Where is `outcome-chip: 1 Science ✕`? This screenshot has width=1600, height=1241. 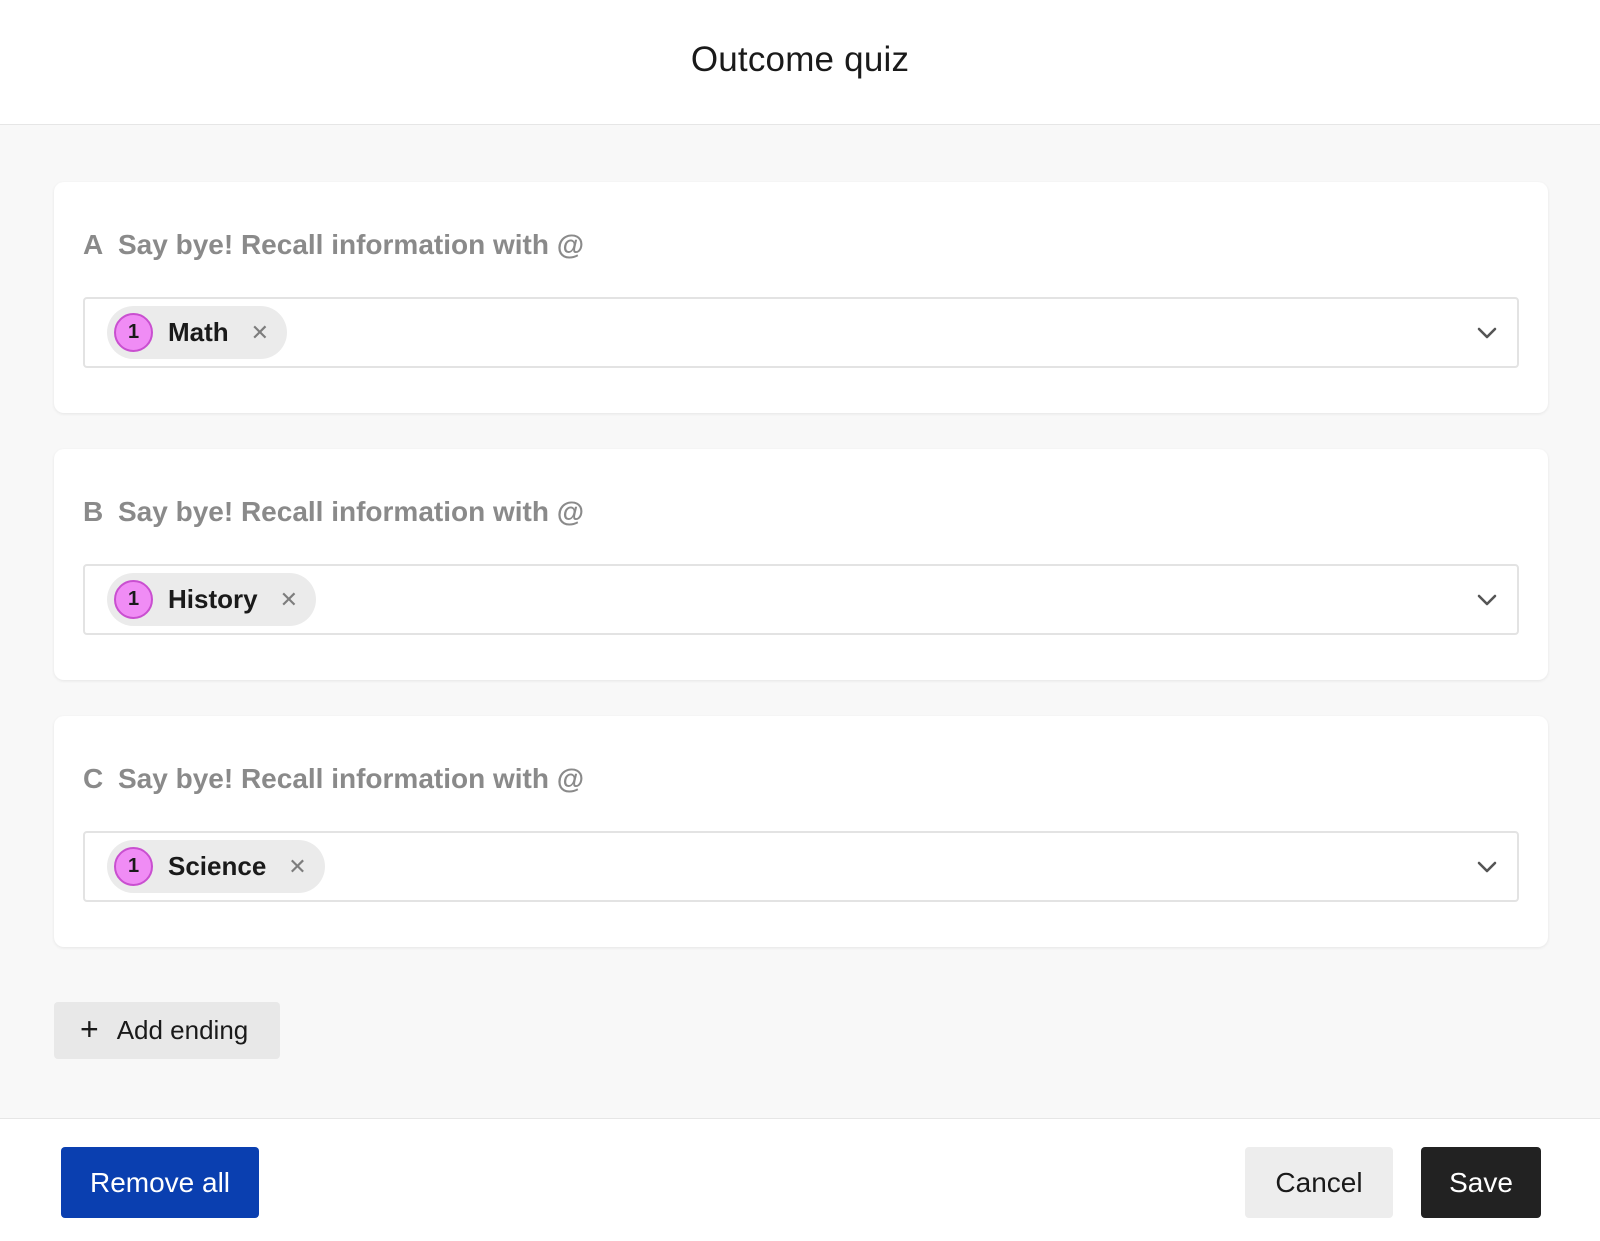
outcome-chip: 1 Science ✕ is located at coordinates (216, 866).